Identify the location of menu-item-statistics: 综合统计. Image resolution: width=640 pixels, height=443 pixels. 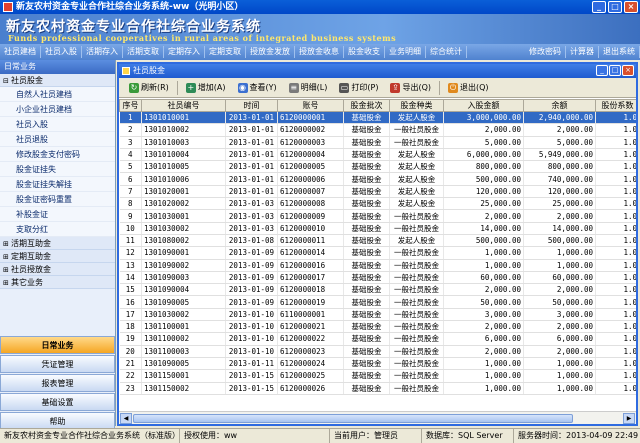
(446, 52).